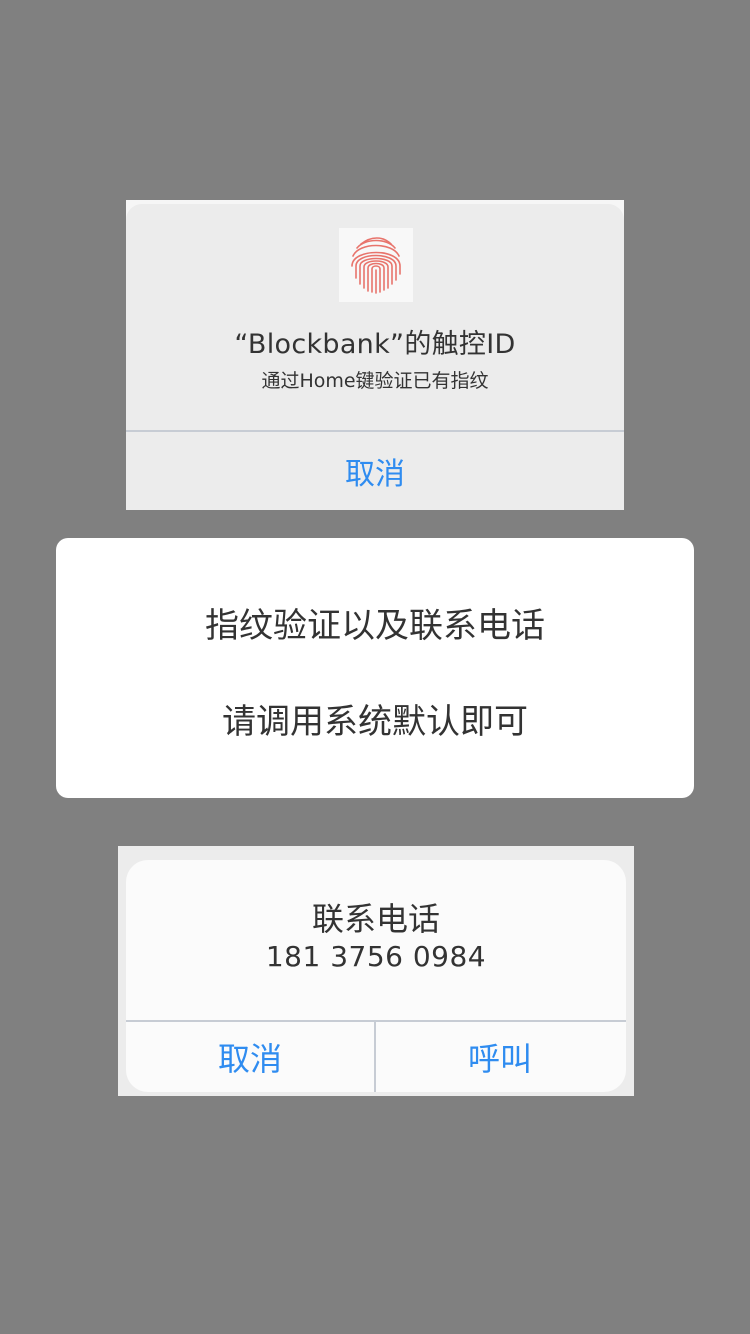  I want to click on phone-alert-title: 联系电话, so click(375, 919).